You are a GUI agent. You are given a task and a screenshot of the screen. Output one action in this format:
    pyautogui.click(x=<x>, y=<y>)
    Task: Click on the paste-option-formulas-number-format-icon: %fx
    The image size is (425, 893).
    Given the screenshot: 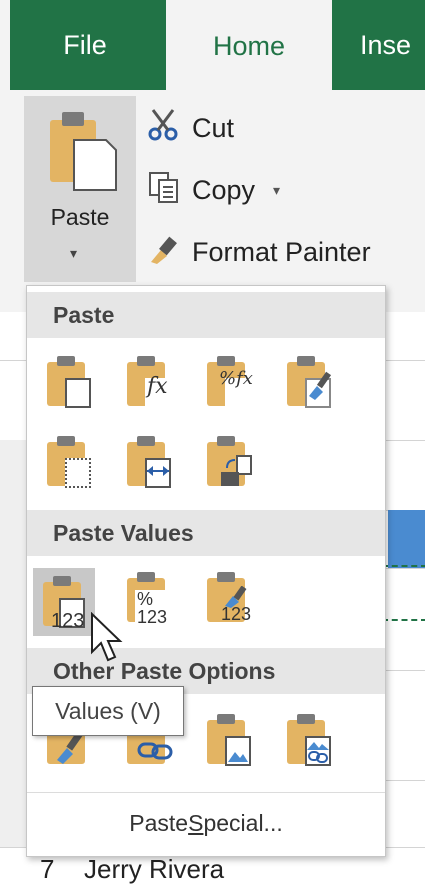 What is the action you would take?
    pyautogui.click(x=230, y=382)
    